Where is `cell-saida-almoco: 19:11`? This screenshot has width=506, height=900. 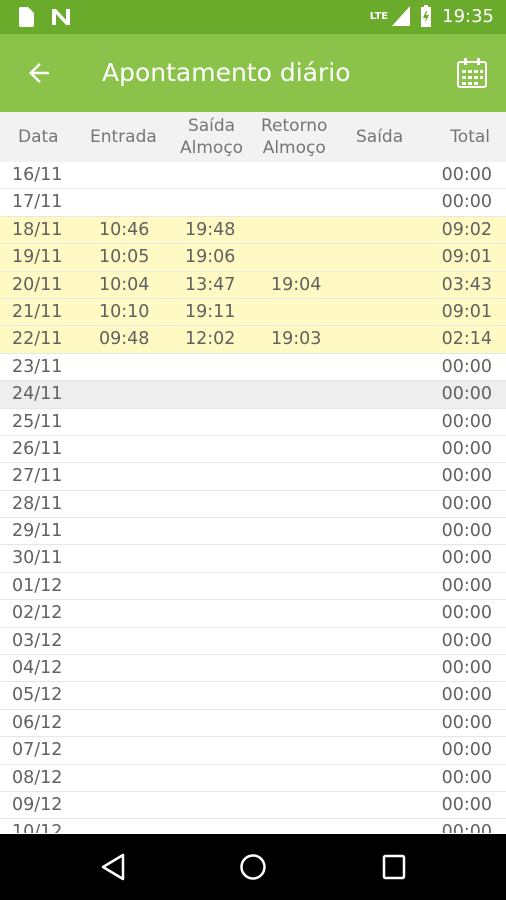 cell-saida-almoco: 19:11 is located at coordinates (210, 311).